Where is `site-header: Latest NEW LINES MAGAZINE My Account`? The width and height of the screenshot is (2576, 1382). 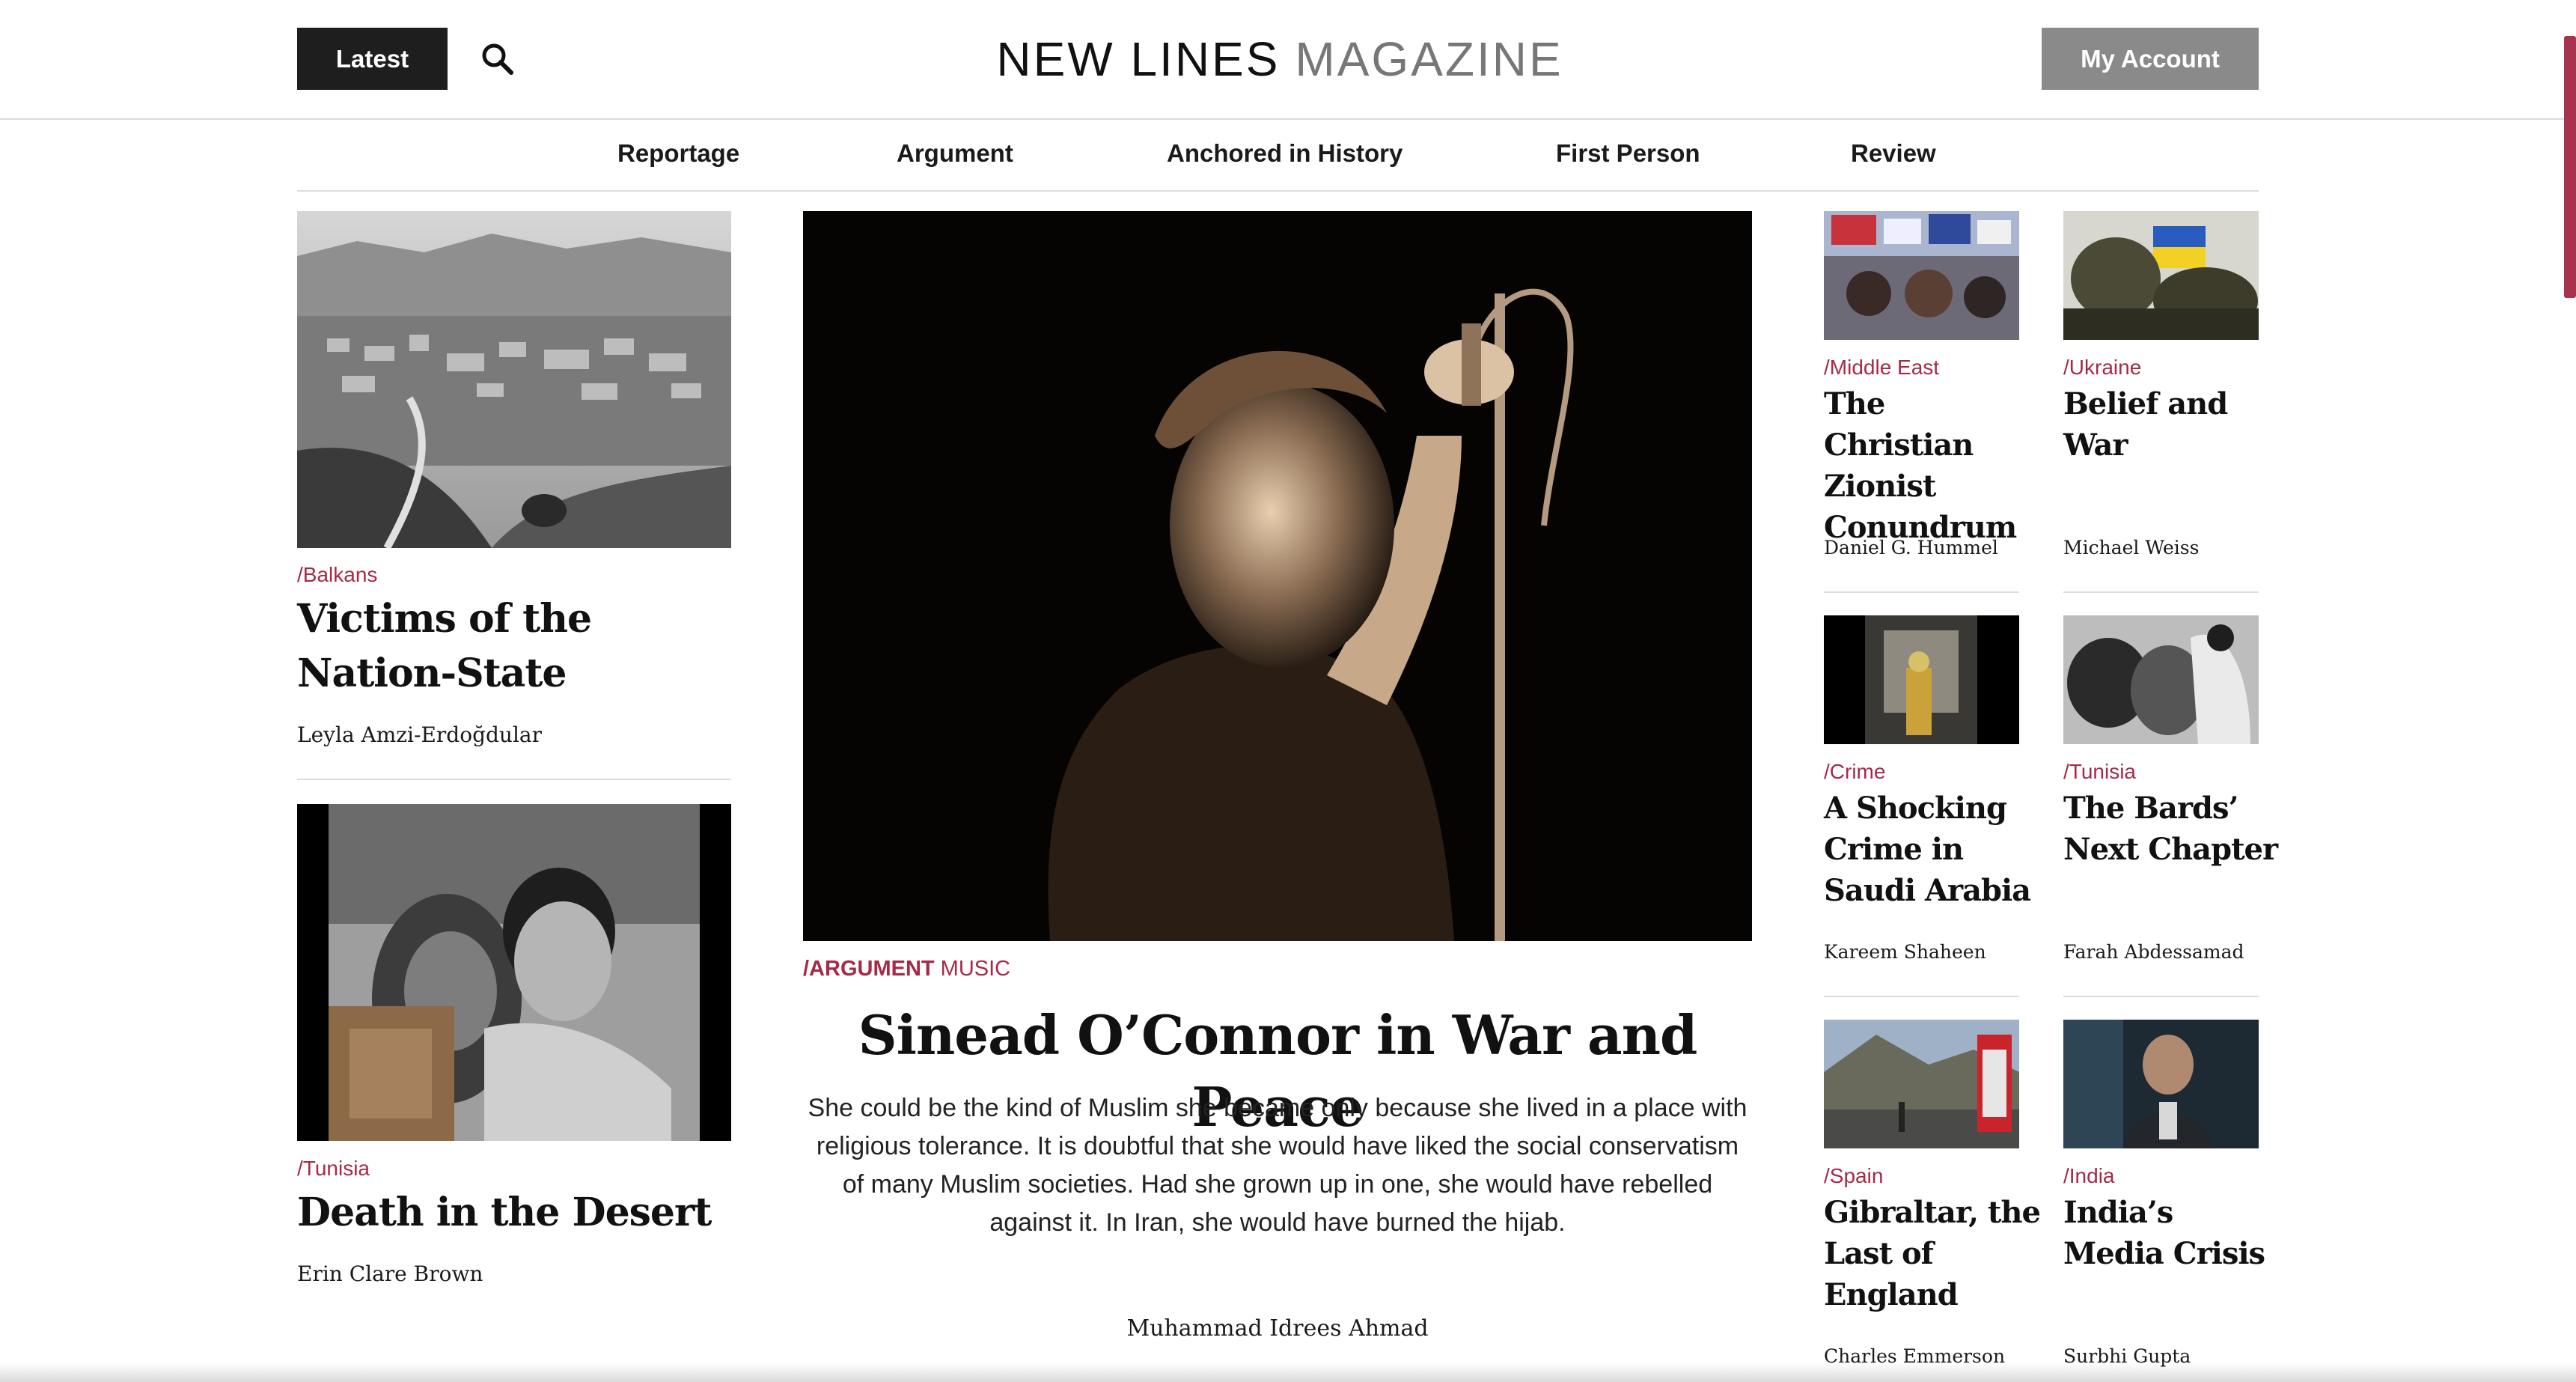
site-header: Latest NEW LINES MAGAZINE My Account is located at coordinates (1288, 60).